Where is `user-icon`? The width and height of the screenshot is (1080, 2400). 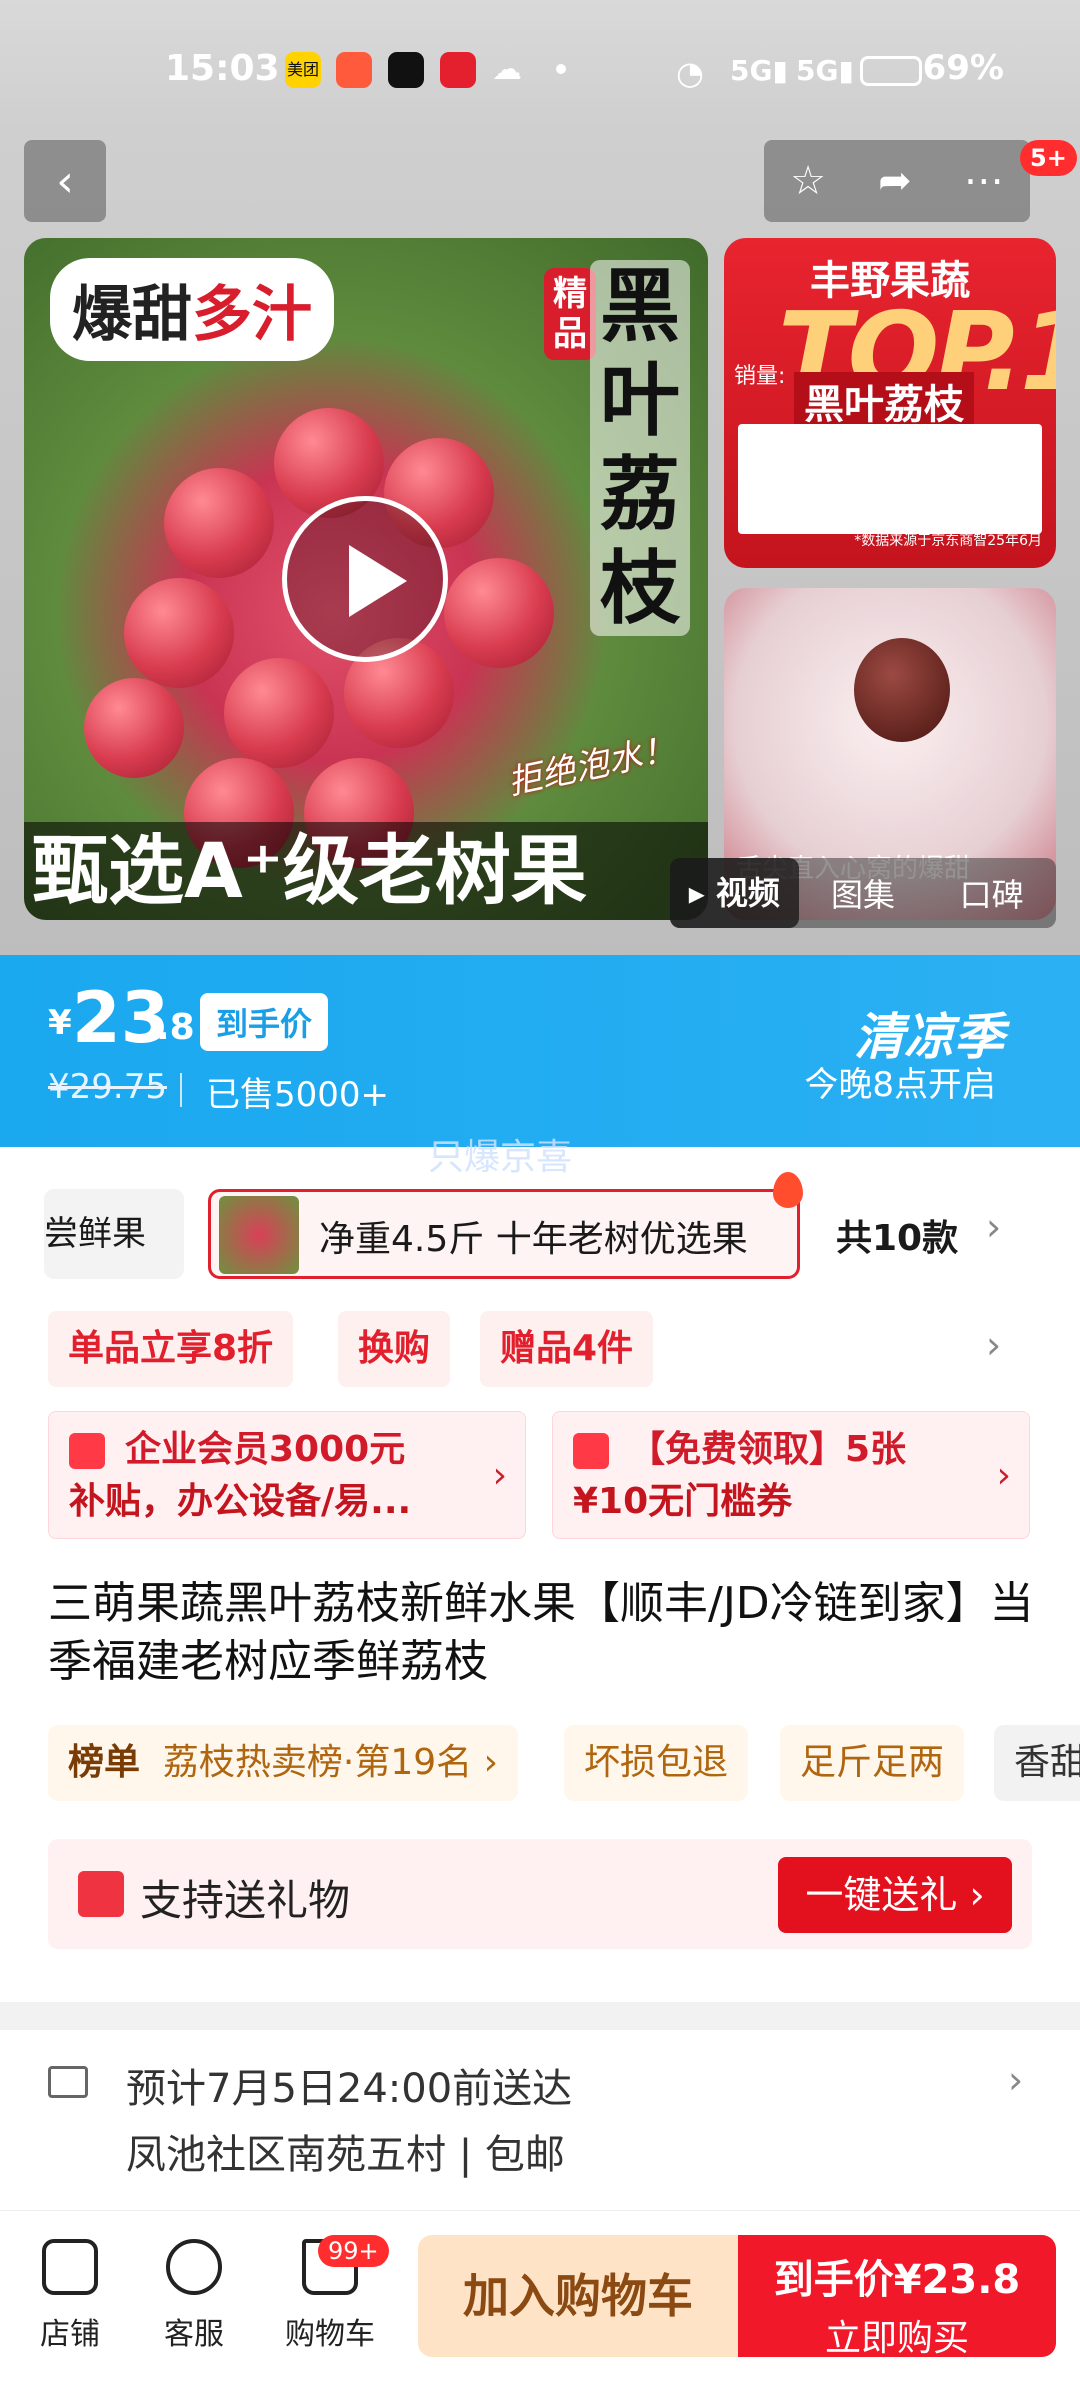
user-icon is located at coordinates (87, 1451).